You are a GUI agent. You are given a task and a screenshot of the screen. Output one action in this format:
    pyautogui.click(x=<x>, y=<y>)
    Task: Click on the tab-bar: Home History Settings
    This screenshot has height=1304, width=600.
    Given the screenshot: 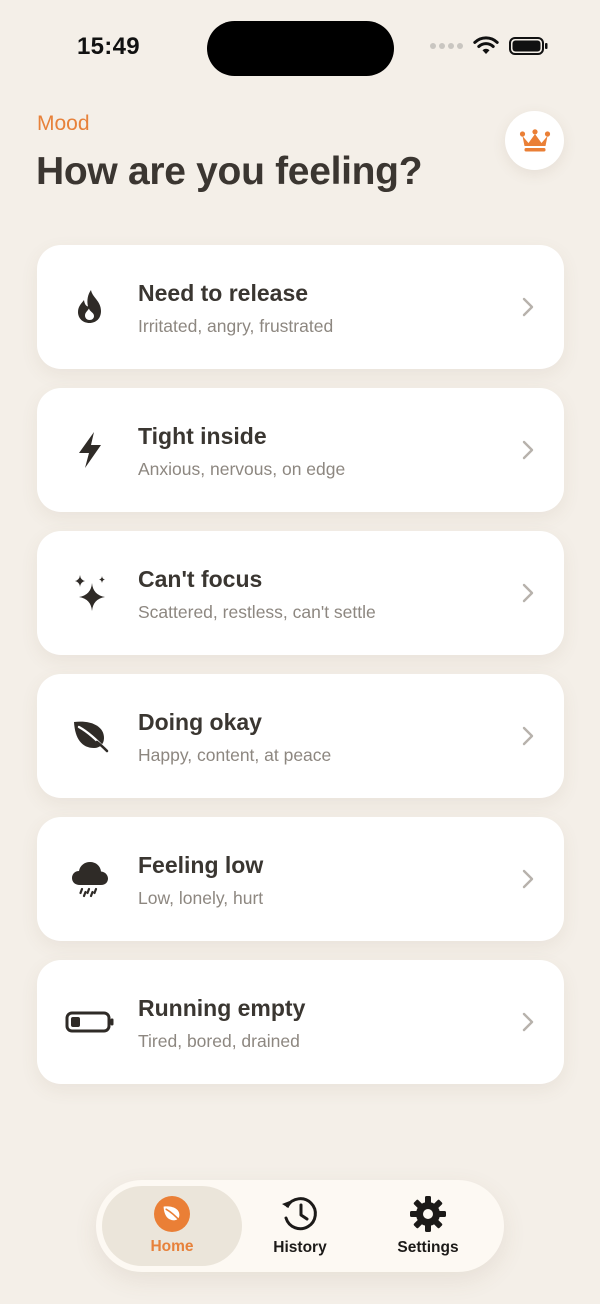 What is the action you would take?
    pyautogui.click(x=300, y=1226)
    